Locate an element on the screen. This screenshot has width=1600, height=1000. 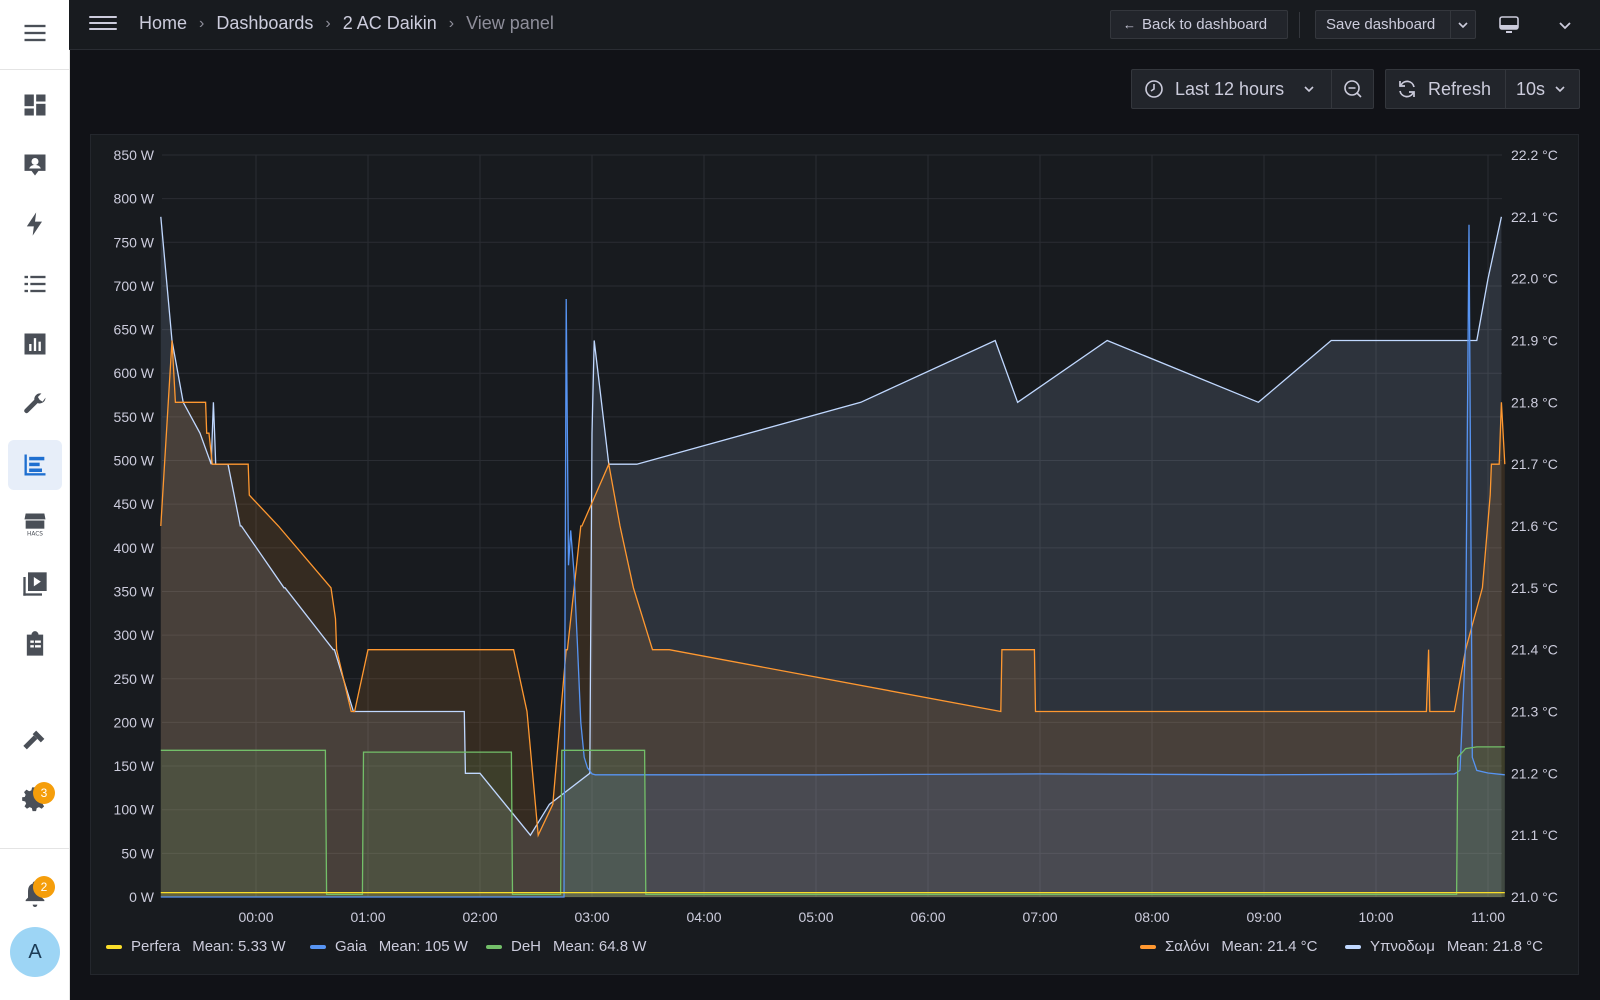
x-axis-tick-label: 11:00 is located at coordinates (1488, 917).